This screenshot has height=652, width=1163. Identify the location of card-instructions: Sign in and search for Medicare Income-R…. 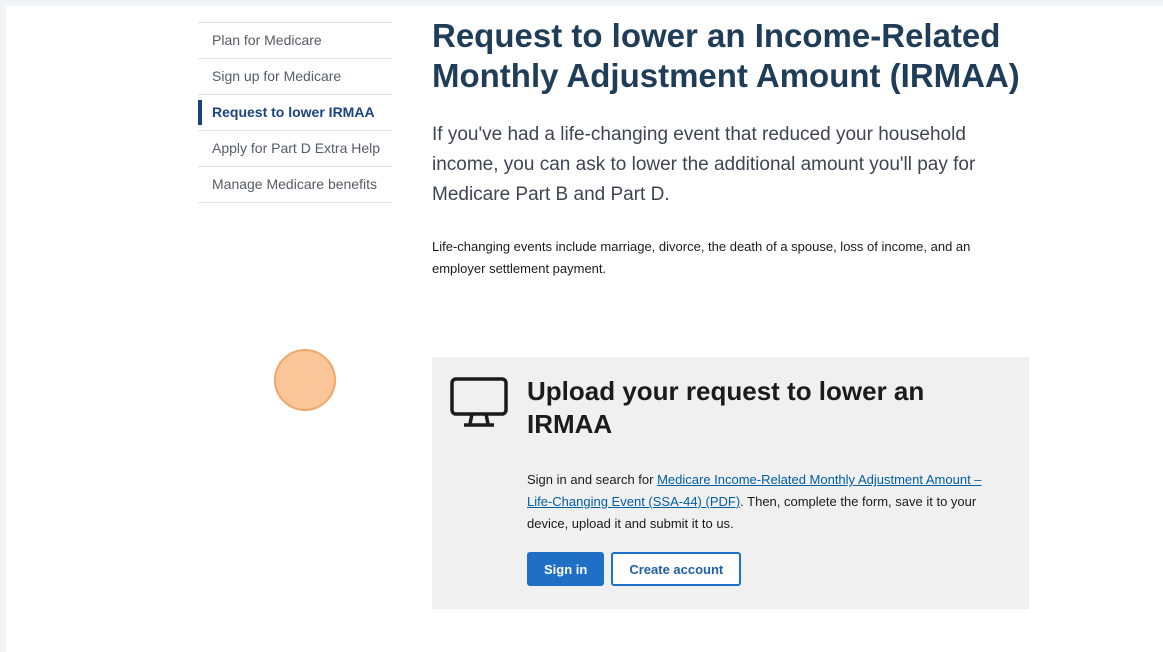
(762, 502).